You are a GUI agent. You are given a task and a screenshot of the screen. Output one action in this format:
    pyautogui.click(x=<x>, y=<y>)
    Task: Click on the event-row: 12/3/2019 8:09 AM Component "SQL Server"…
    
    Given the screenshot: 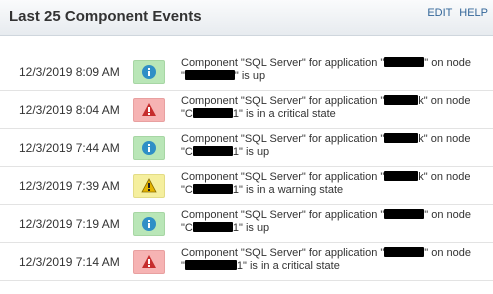 What is the action you would take?
    pyautogui.click(x=246, y=72)
    